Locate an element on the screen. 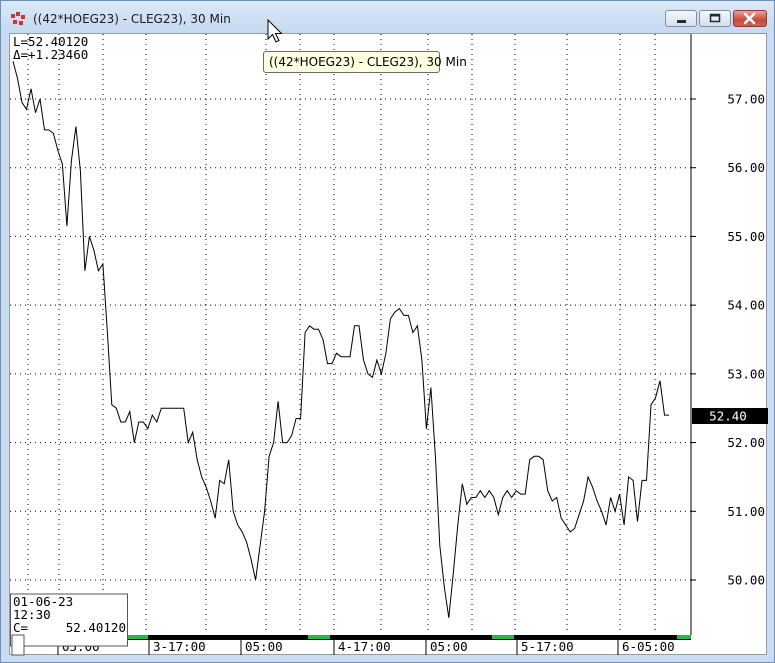  maximize-icon is located at coordinates (715, 18).